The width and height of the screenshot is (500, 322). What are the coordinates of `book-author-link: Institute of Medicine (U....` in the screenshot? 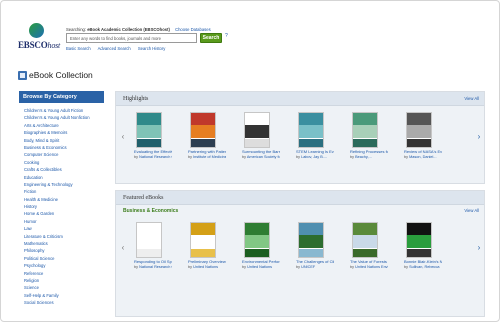 It's located at (209, 157).